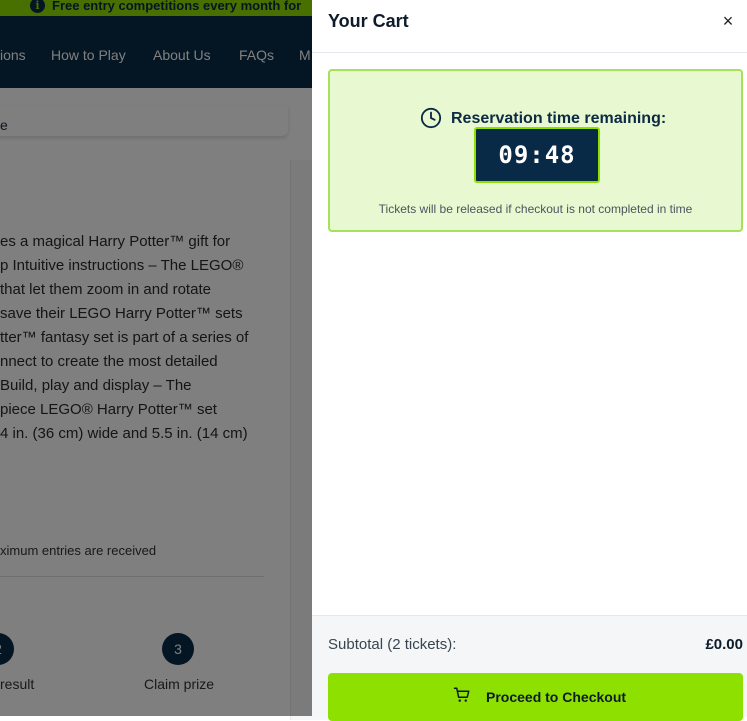  Describe the element at coordinates (529, 26) in the screenshot. I see `cart-header: Your Cart ×` at that location.